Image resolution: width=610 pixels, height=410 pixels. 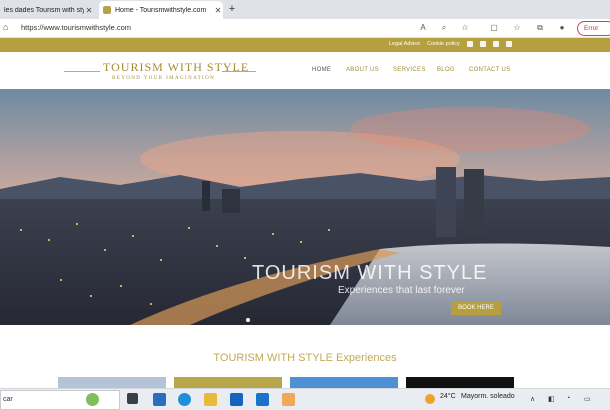 I want to click on logo-ornament-left, so click(x=82, y=71).